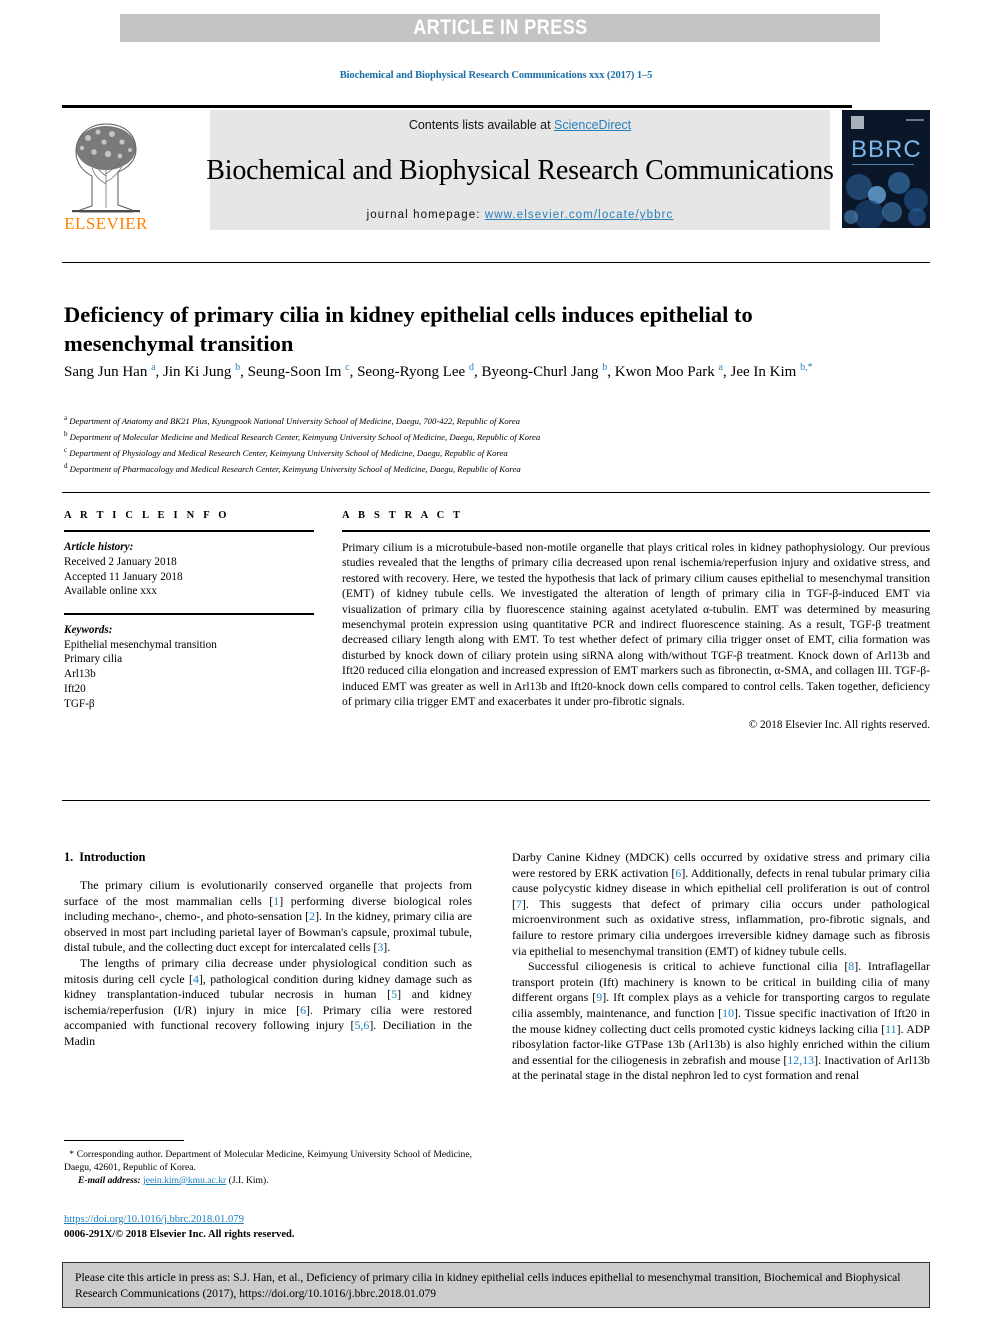 The width and height of the screenshot is (992, 1323). I want to click on article-history-online: Available online xxx, so click(110, 591).